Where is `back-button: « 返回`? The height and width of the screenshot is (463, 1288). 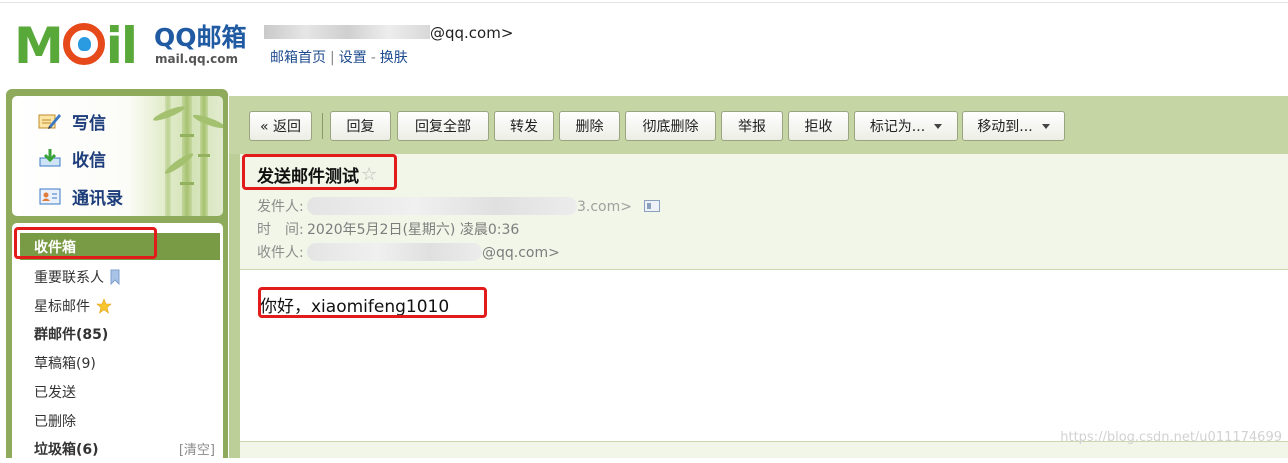
back-button: « 返回 is located at coordinates (280, 126).